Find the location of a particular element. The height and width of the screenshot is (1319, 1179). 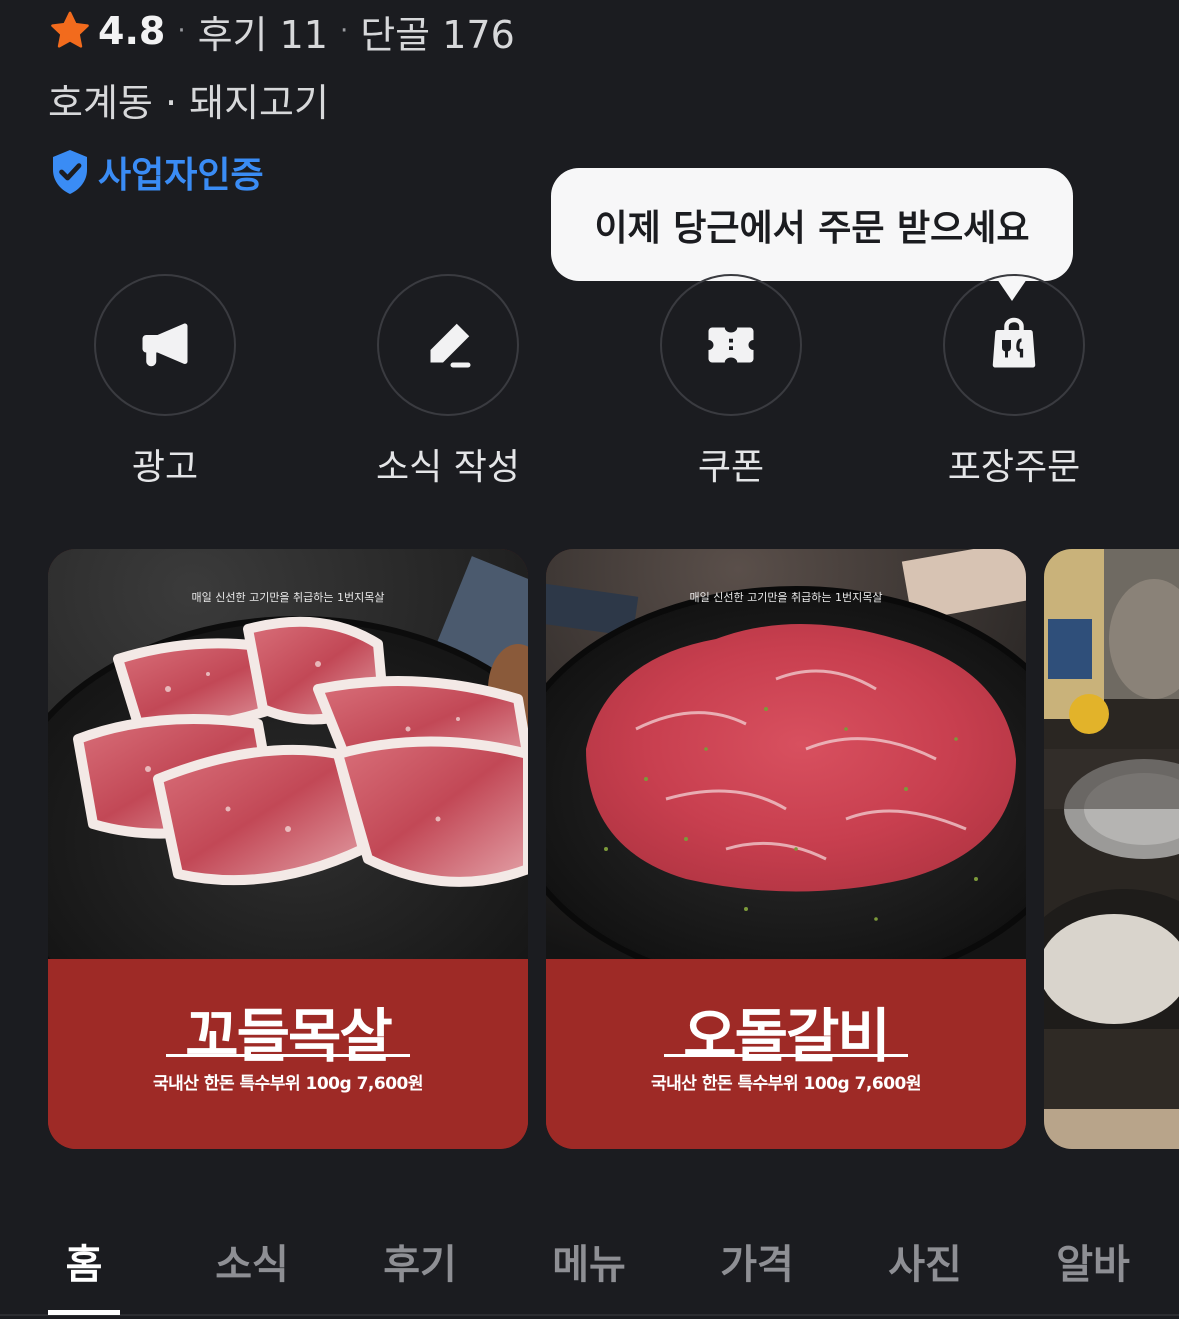

tab-price: 가격 is located at coordinates (757, 1261).